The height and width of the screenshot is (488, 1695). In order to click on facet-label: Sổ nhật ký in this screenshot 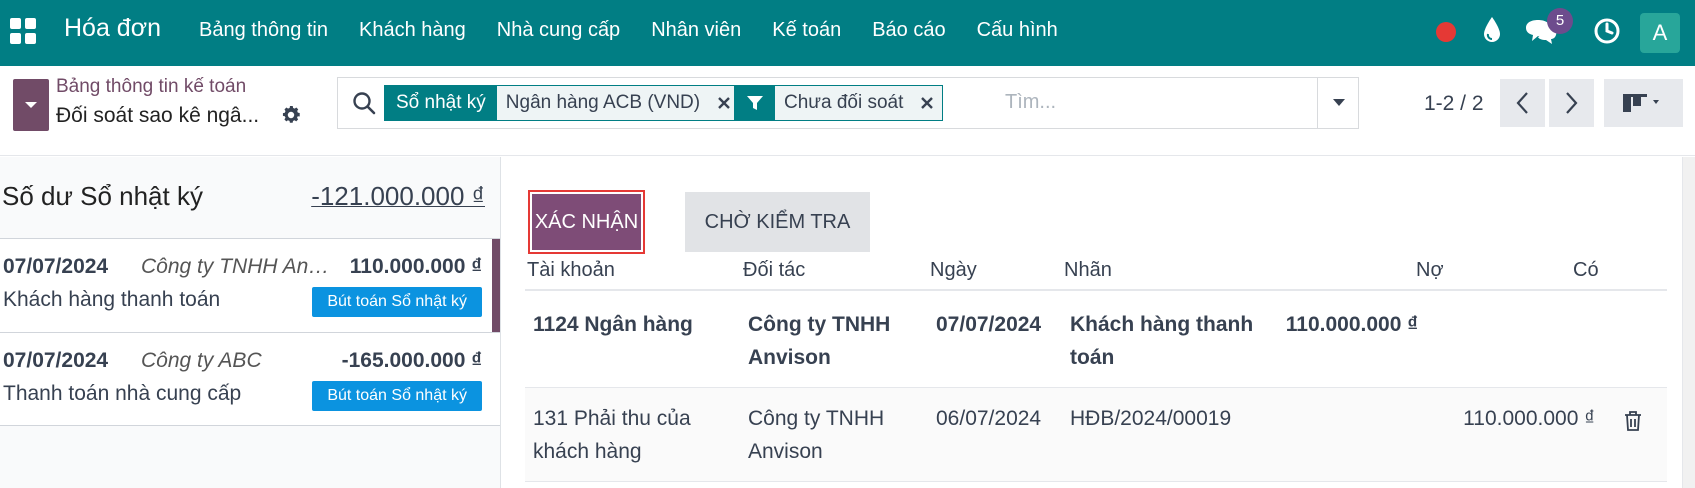, I will do `click(441, 103)`.